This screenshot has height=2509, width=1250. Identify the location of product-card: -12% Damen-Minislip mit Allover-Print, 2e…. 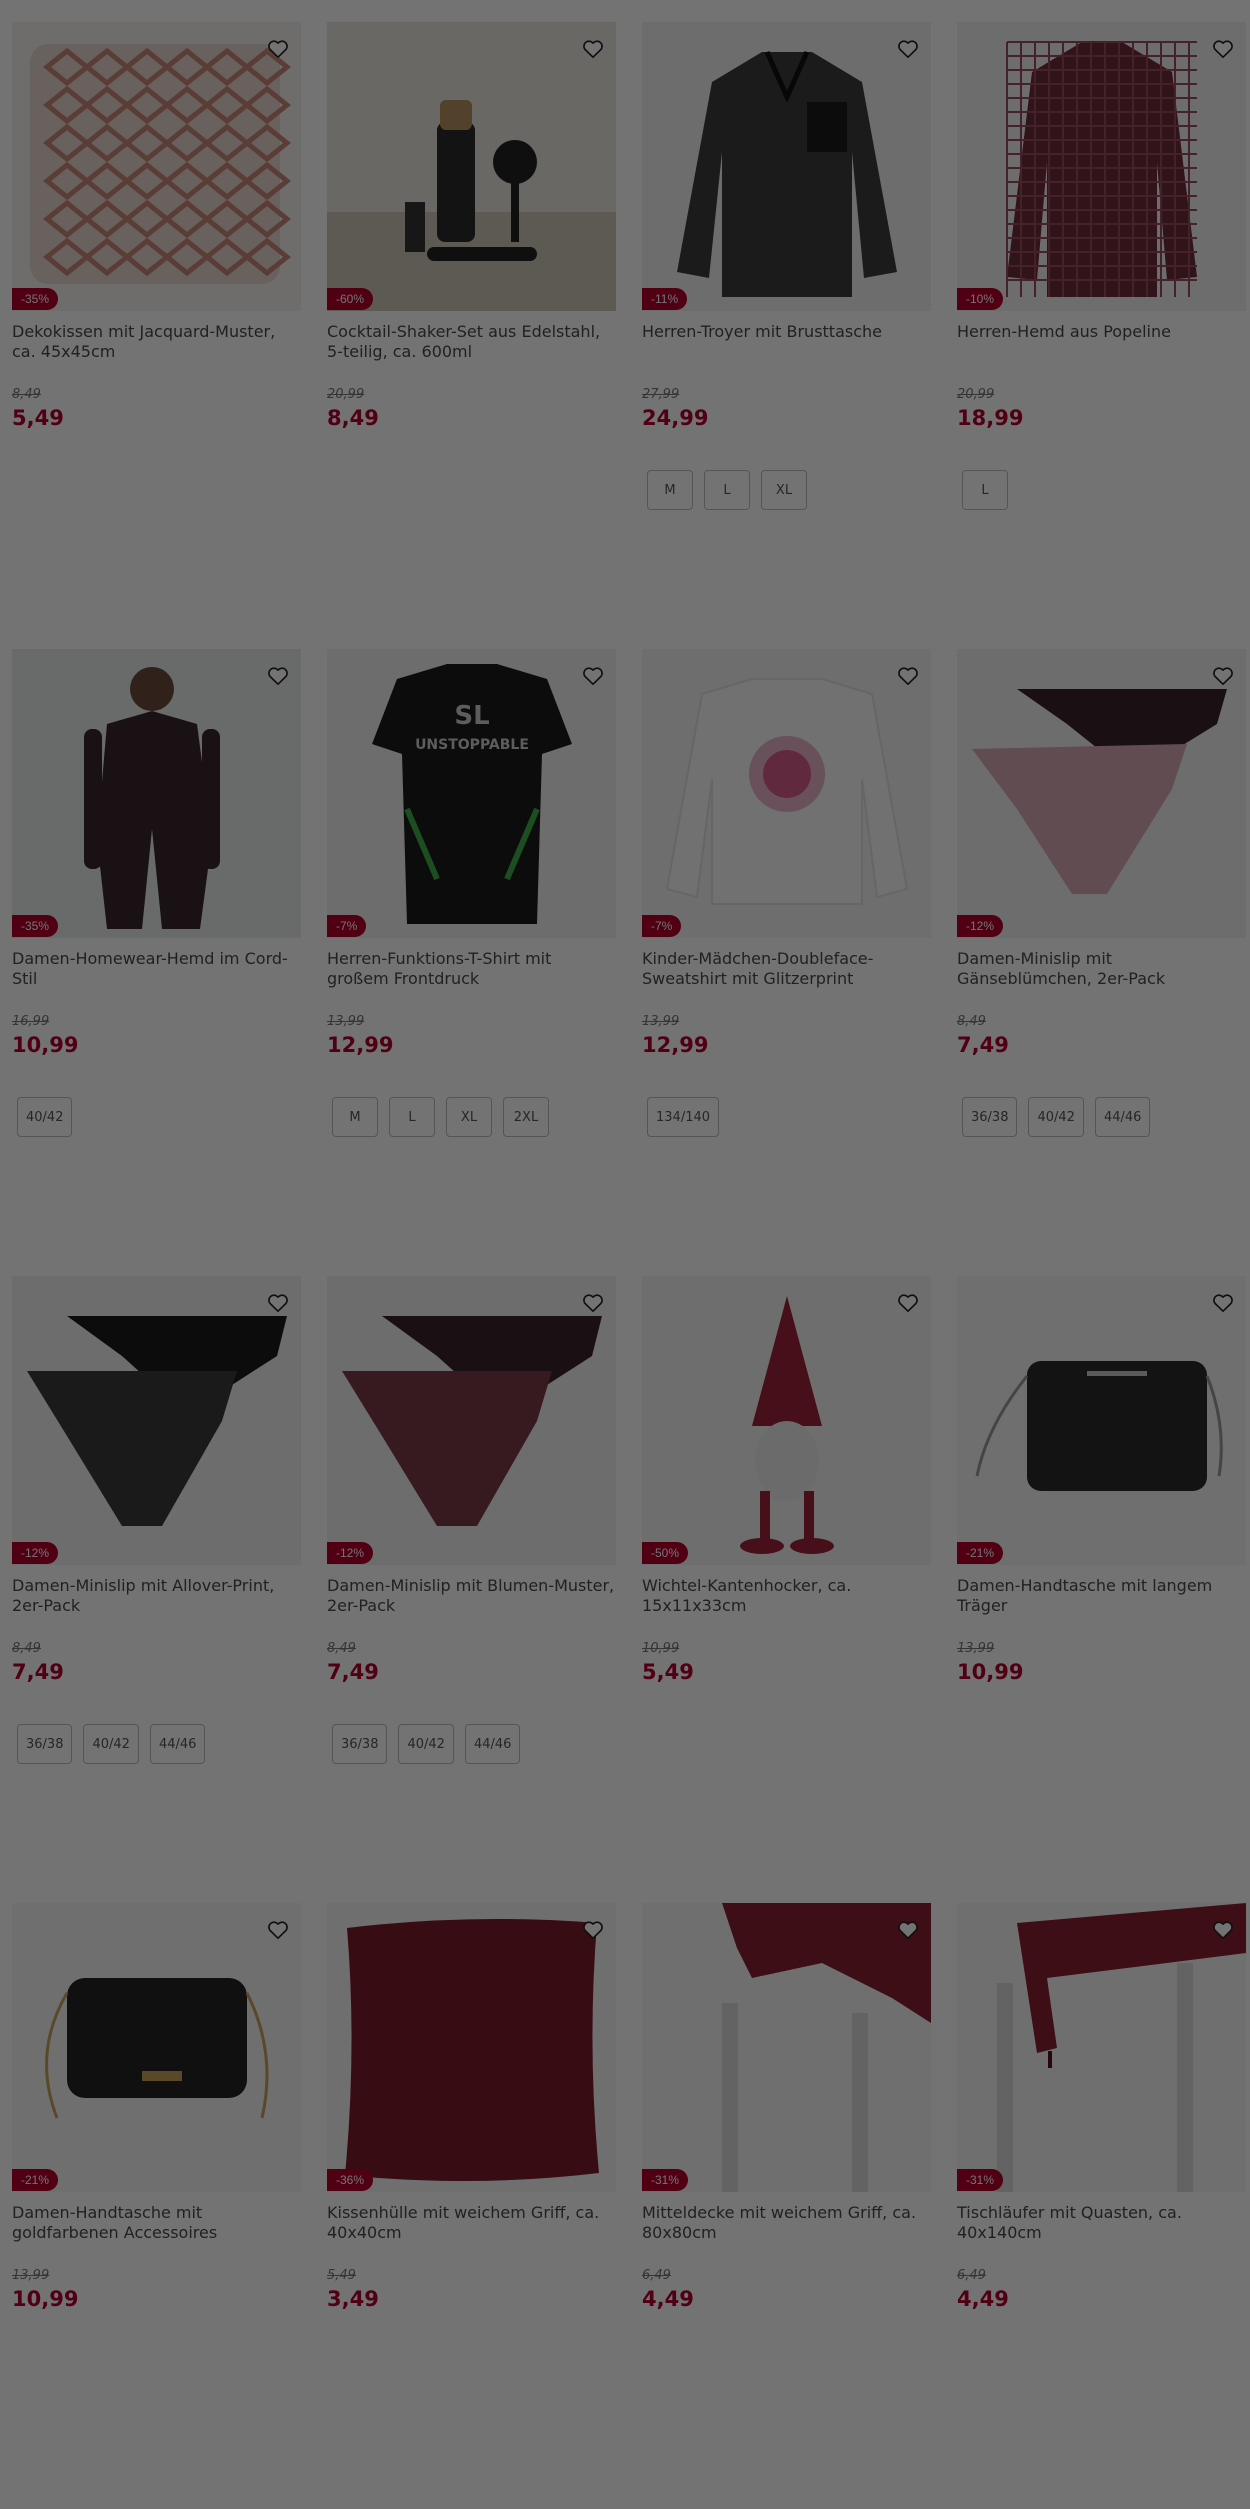
(156, 1589).